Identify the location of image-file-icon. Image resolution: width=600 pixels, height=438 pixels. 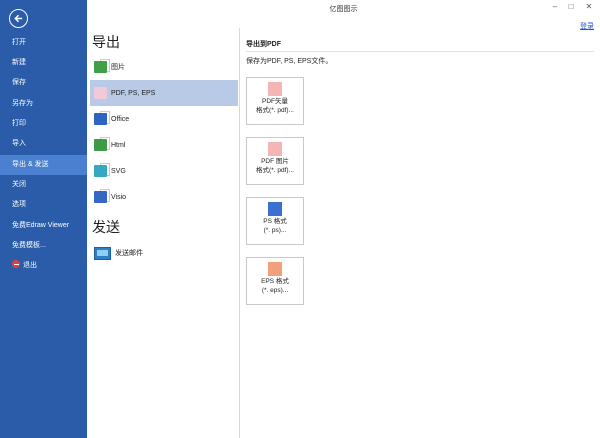
(102, 66).